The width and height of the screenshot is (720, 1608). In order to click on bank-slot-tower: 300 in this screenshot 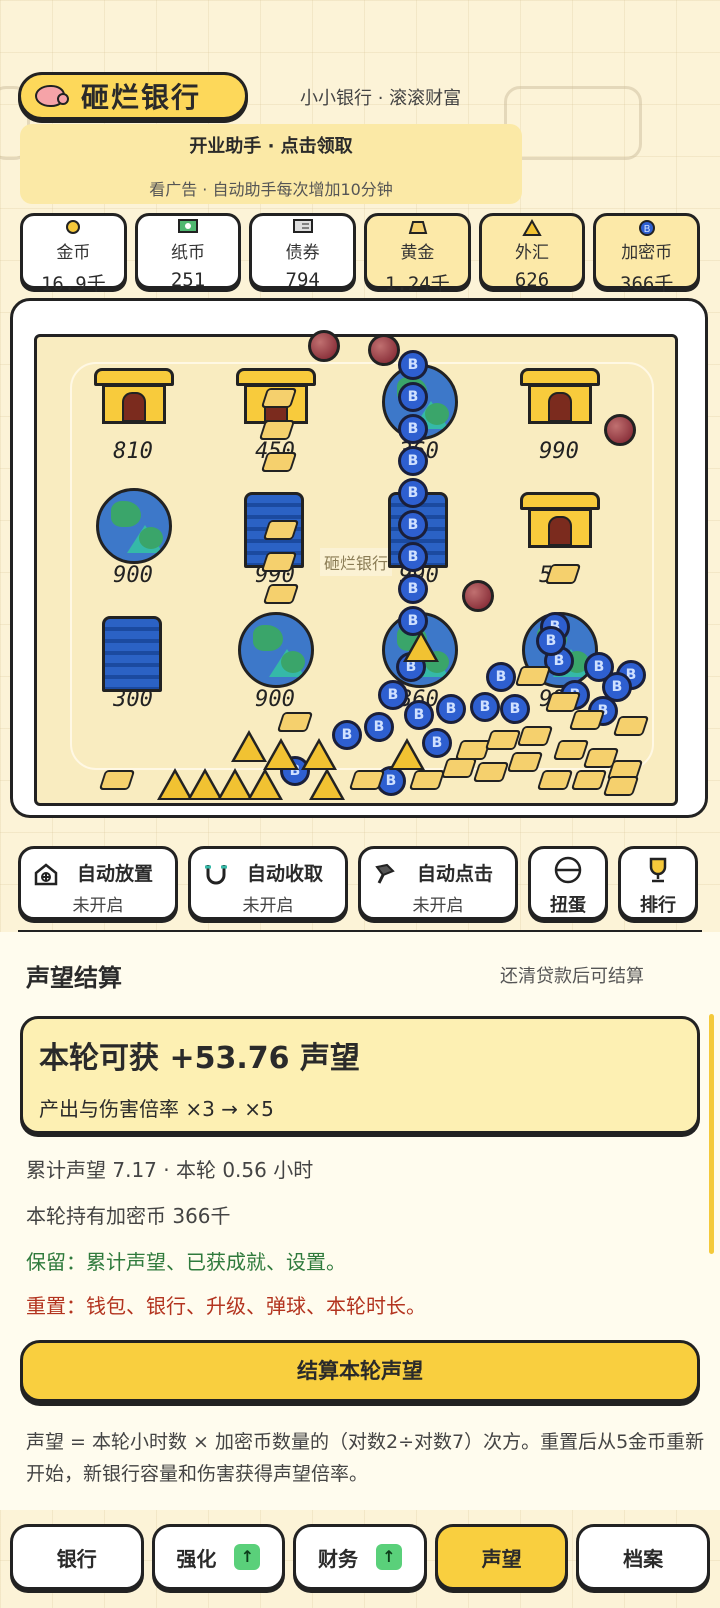, I will do `click(133, 662)`.